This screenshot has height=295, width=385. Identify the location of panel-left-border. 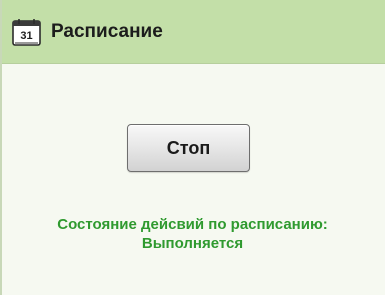
(1, 147).